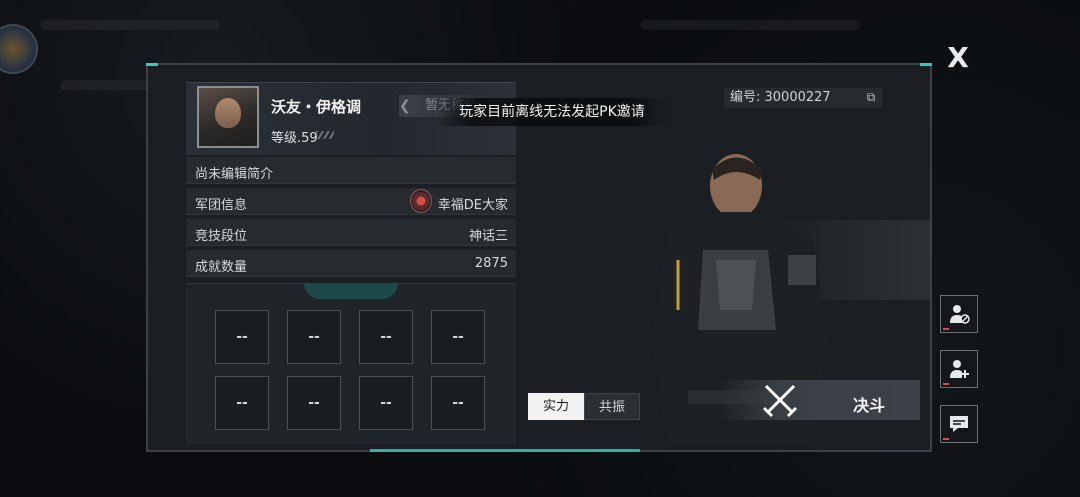 The height and width of the screenshot is (497, 1080). I want to click on tab-resonance: 共振, so click(612, 406).